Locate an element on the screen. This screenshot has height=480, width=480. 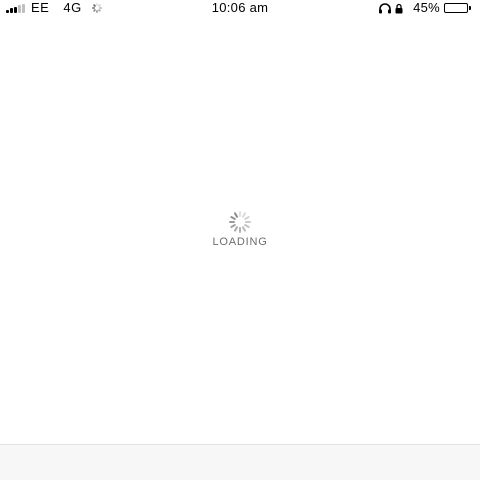
loading-spinner-icon is located at coordinates (240, 222).